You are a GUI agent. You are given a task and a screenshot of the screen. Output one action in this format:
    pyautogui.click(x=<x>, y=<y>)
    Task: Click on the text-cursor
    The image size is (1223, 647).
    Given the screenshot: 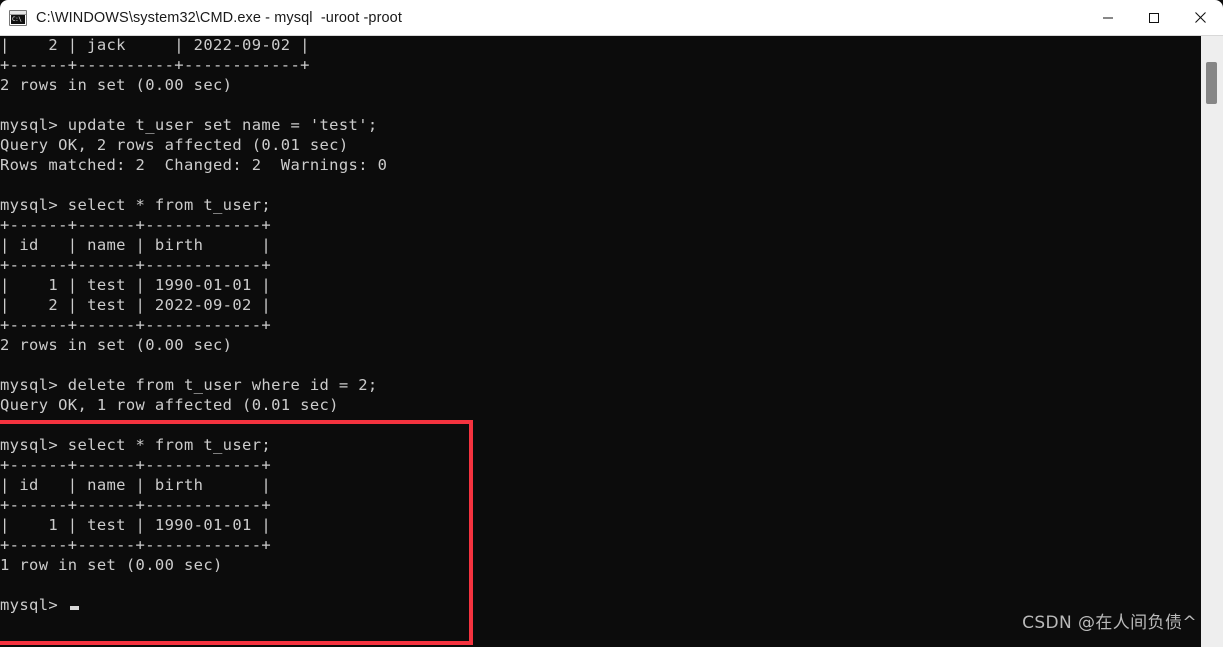 What is the action you would take?
    pyautogui.click(x=74, y=608)
    